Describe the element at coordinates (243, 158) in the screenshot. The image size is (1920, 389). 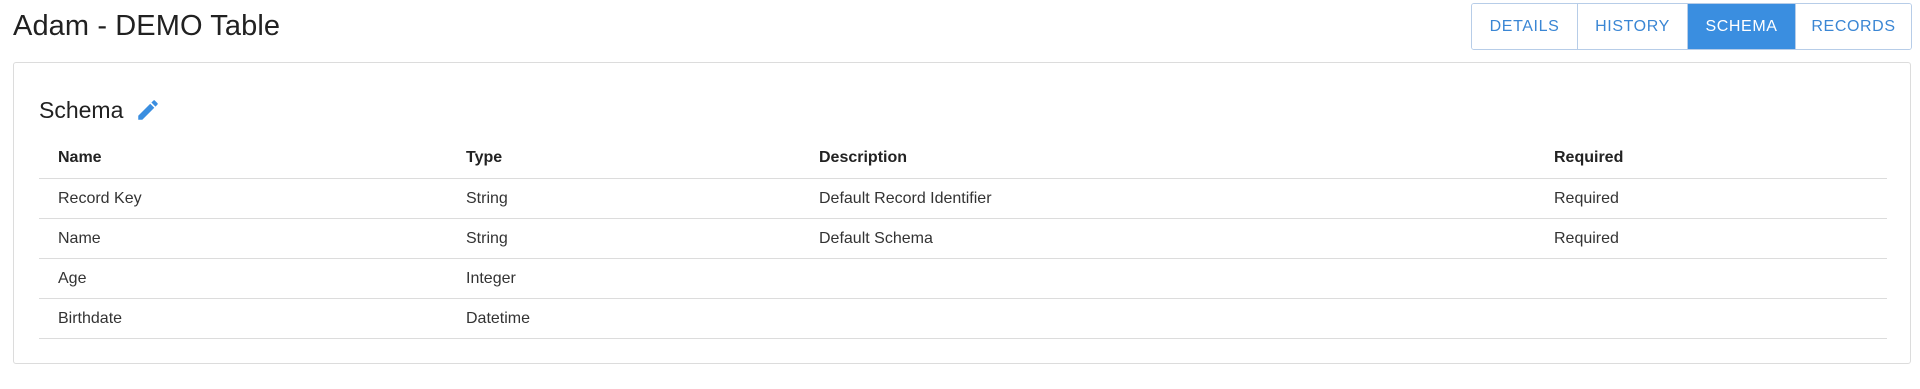
I see `column-header-name: Name` at that location.